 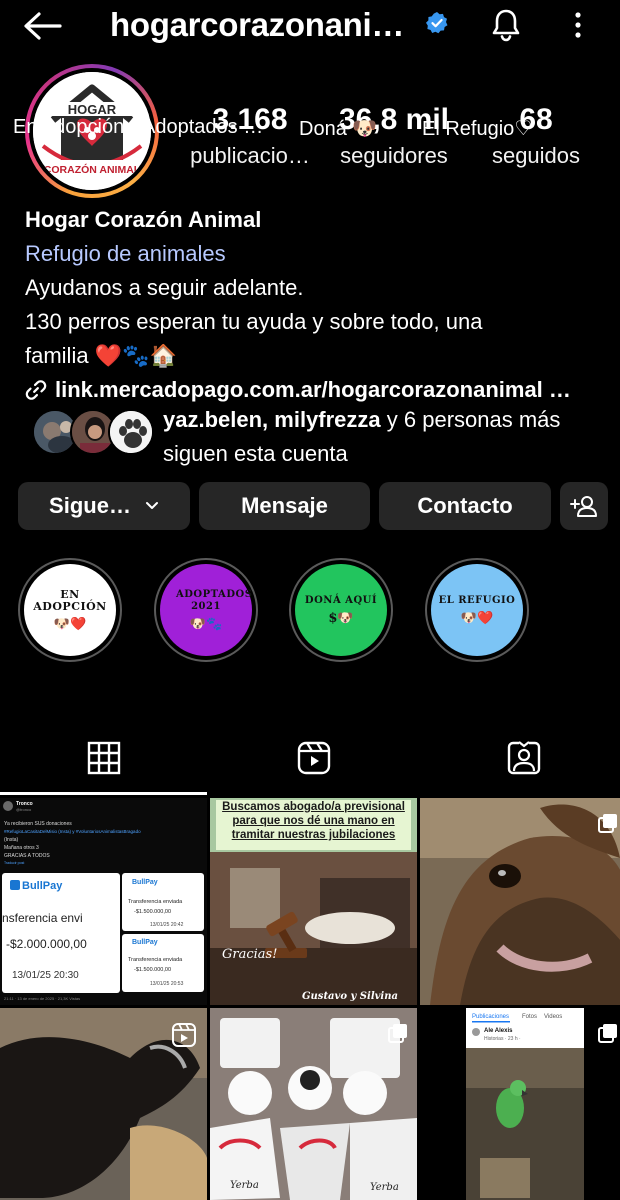 I want to click on message-button-label: Mensaje, so click(x=284, y=505).